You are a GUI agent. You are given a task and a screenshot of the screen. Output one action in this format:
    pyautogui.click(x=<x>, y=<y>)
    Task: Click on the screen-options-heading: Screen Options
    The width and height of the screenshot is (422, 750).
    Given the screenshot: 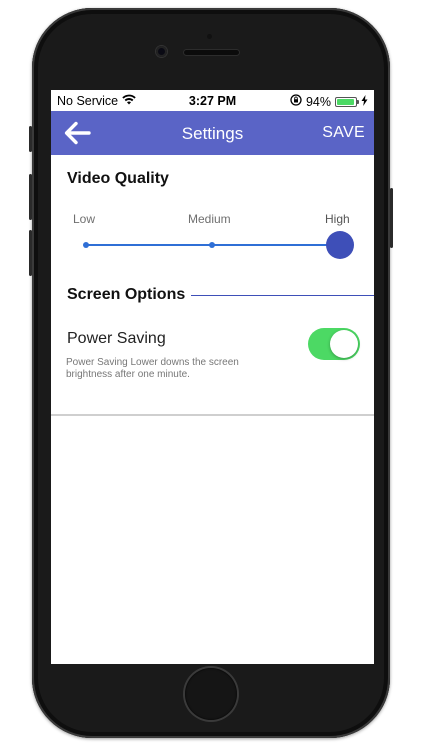 What is the action you would take?
    pyautogui.click(x=126, y=294)
    